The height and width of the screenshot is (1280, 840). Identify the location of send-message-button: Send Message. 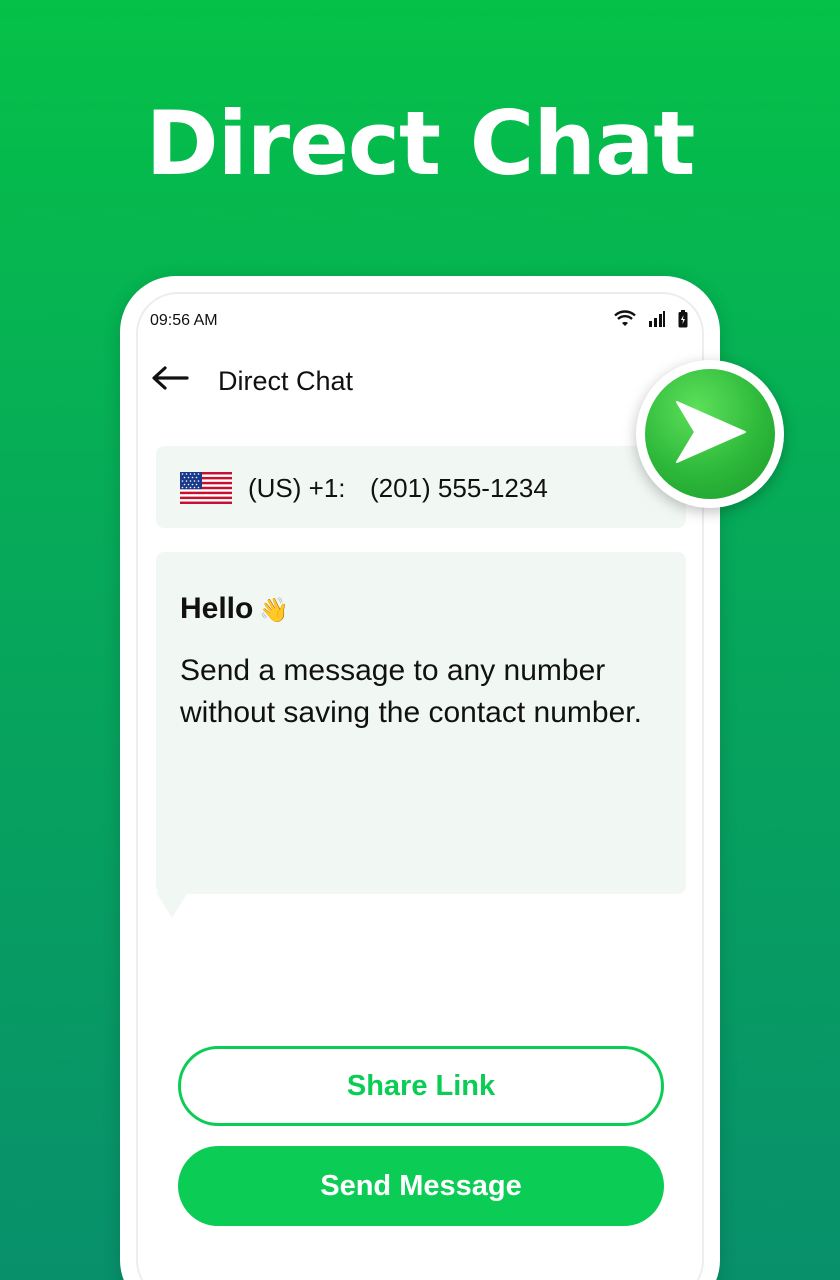
(421, 1186).